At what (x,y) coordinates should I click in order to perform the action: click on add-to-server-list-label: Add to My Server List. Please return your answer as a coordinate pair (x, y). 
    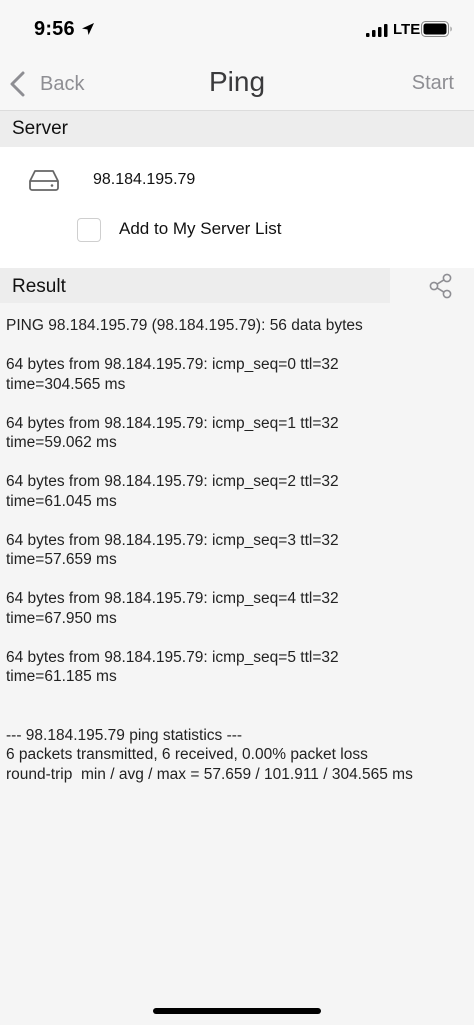
    Looking at the image, I should click on (200, 229).